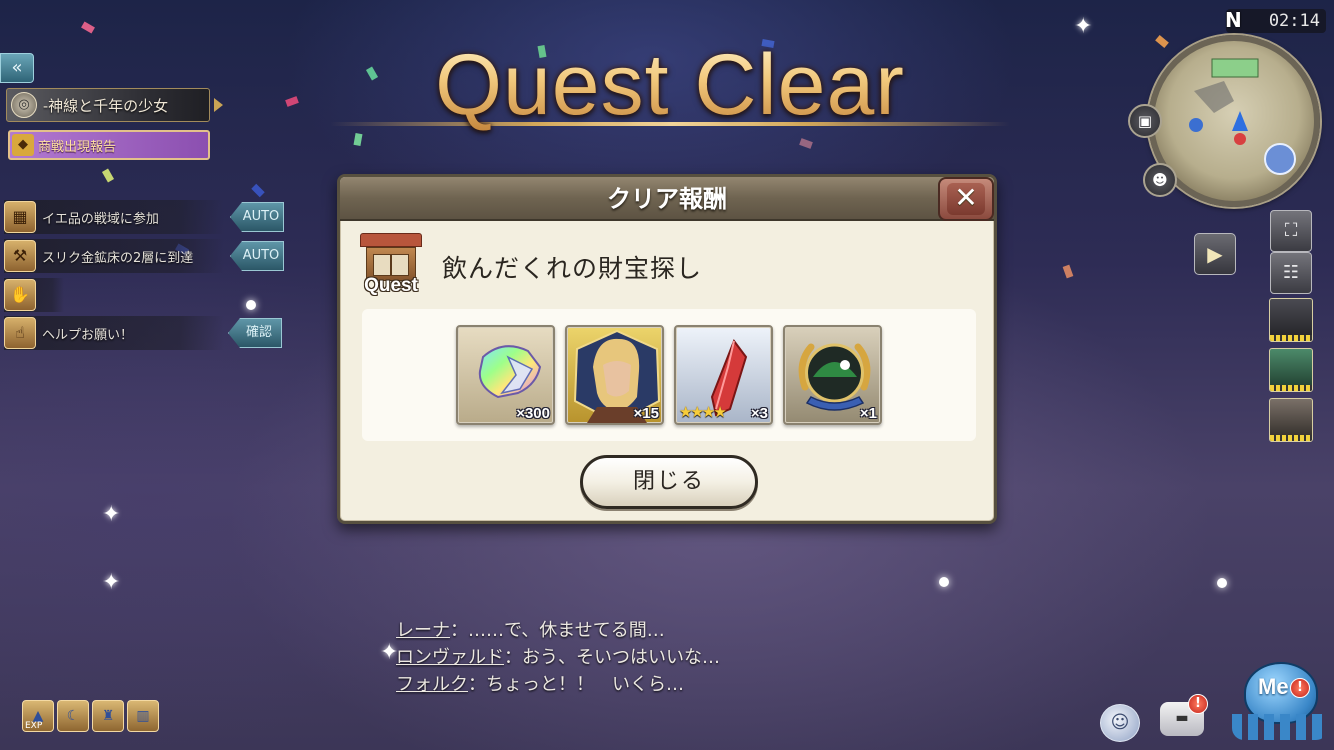 The width and height of the screenshot is (1334, 750). Describe the element at coordinates (759, 413) in the screenshot. I see `reward-count: ×3` at that location.